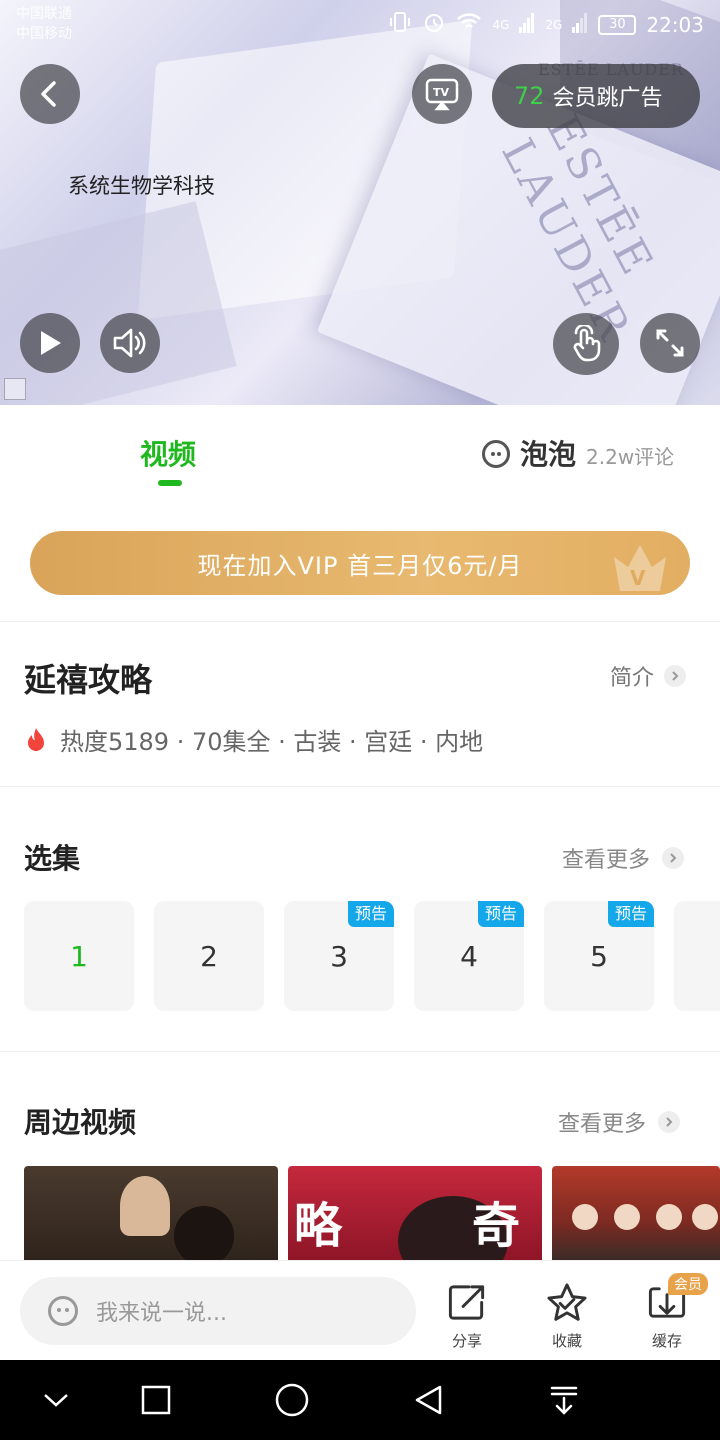 The width and height of the screenshot is (720, 1440). What do you see at coordinates (434, 24) in the screenshot?
I see `alarm-icon` at bounding box center [434, 24].